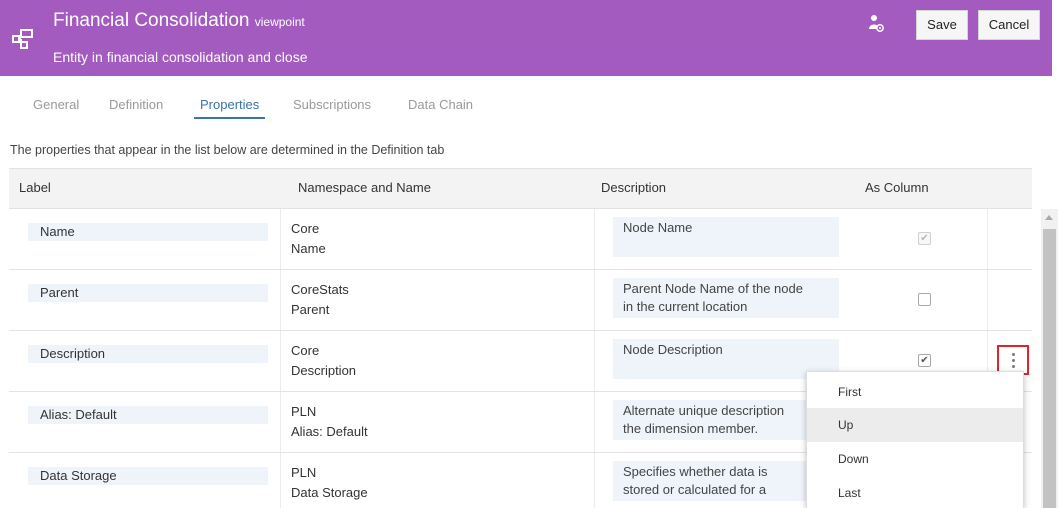 This screenshot has height=508, width=1058. I want to click on namespace-text: CoreStats, so click(320, 289).